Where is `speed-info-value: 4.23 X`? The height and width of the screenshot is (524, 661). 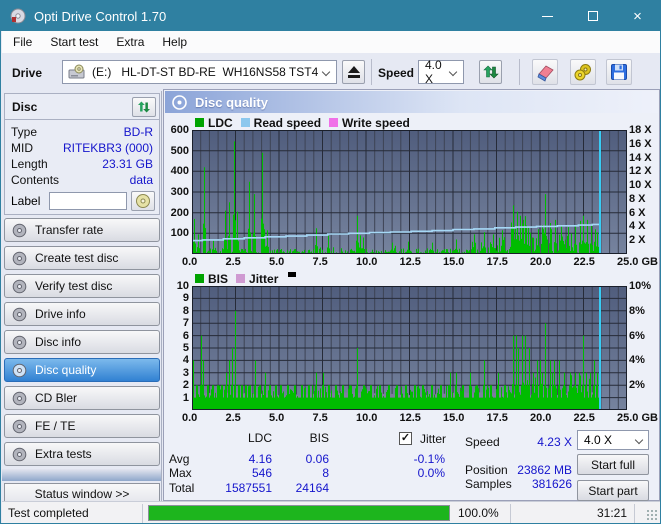
speed-info-value: 4.23 X is located at coordinates (554, 442).